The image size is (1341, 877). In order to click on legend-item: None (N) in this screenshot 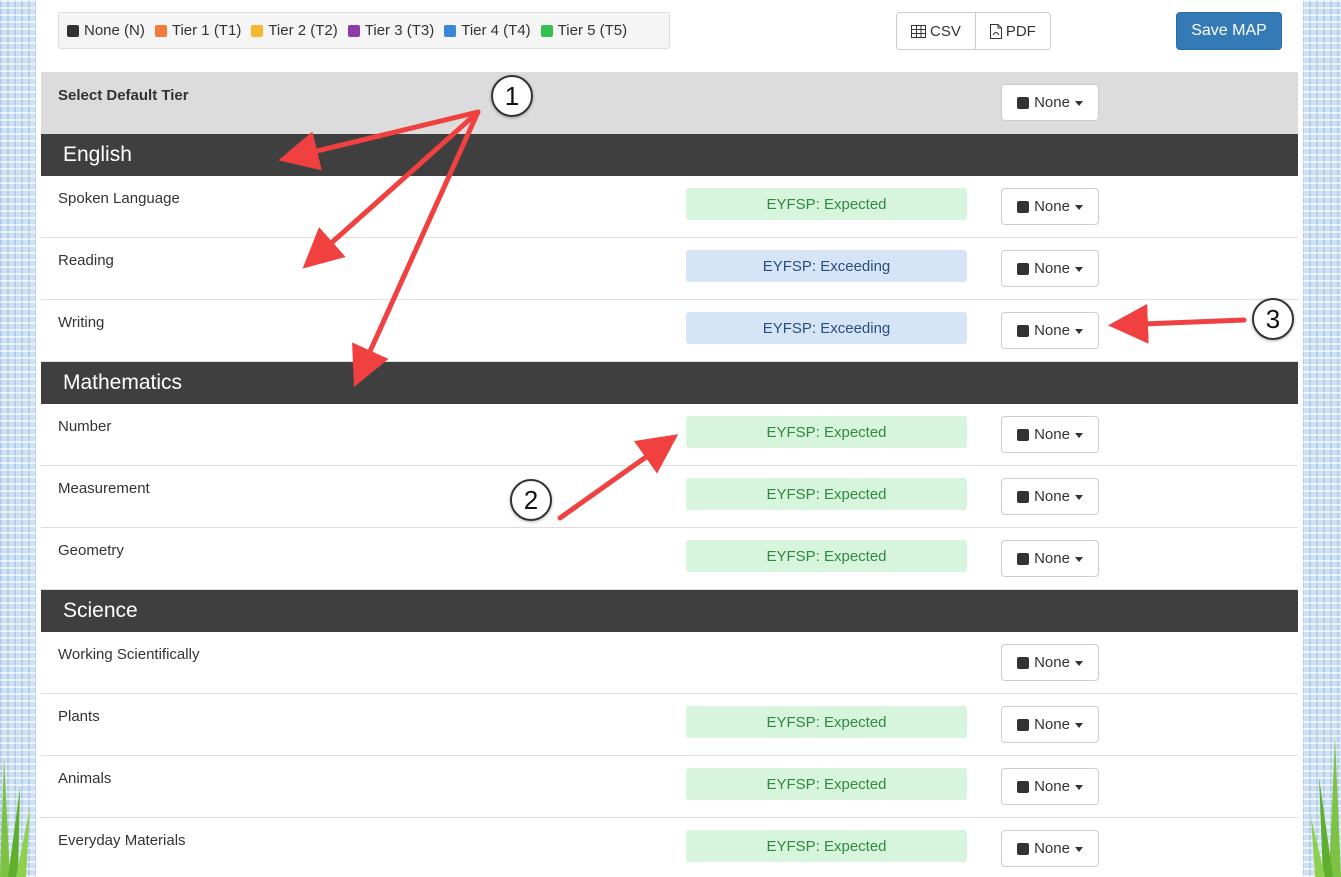, I will do `click(106, 30)`.